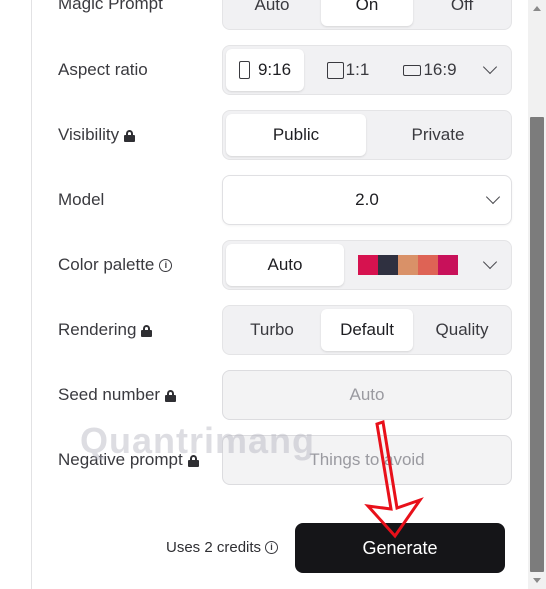 This screenshot has width=546, height=589. I want to click on visibility-label: Visibility, so click(97, 135).